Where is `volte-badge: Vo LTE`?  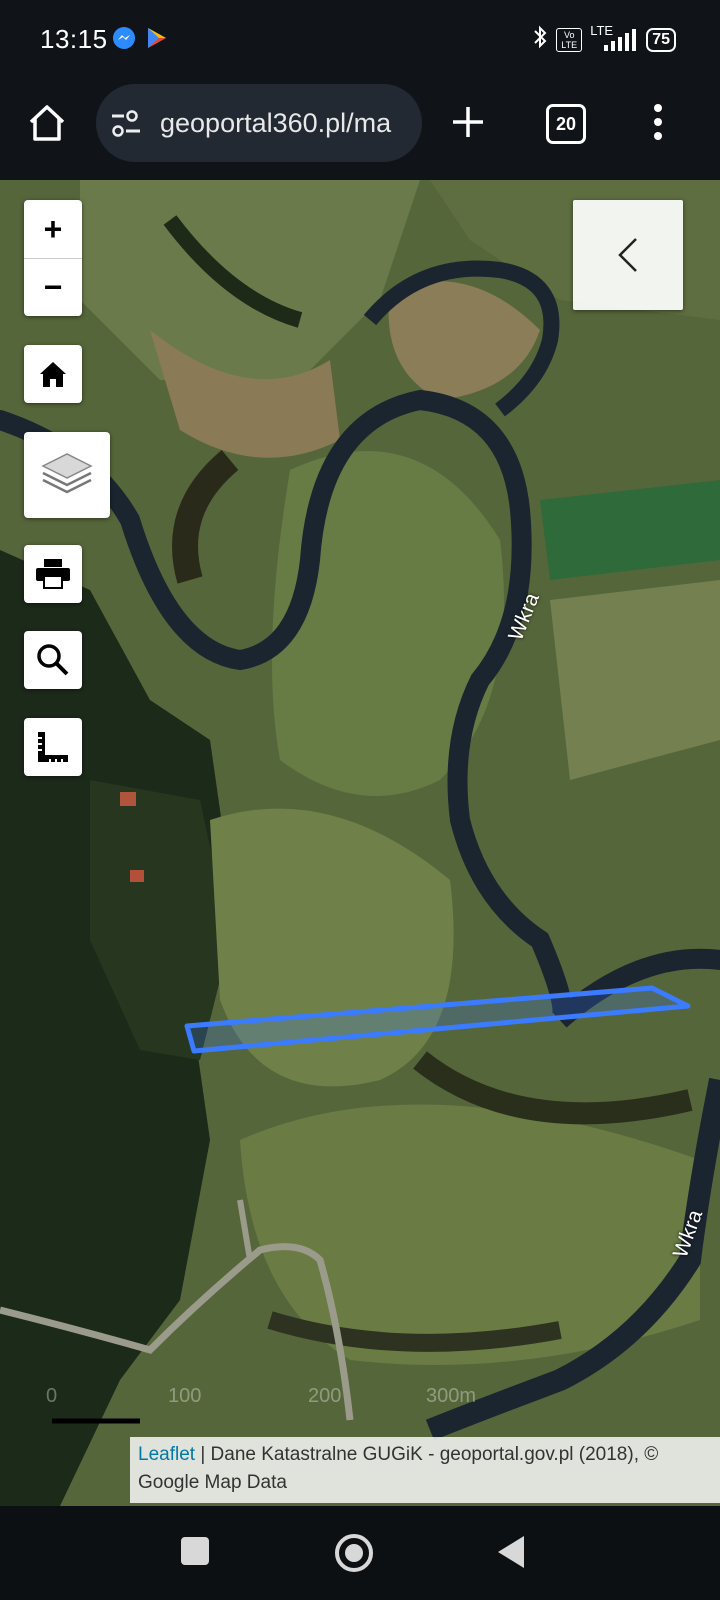 volte-badge: Vo LTE is located at coordinates (569, 39).